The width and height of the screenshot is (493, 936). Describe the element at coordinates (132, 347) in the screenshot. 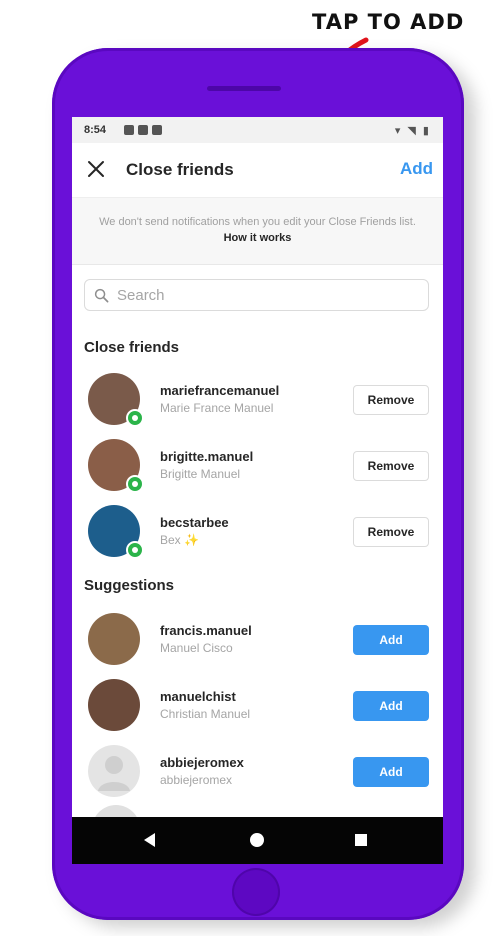

I see `close-friends-heading: Close friends` at that location.